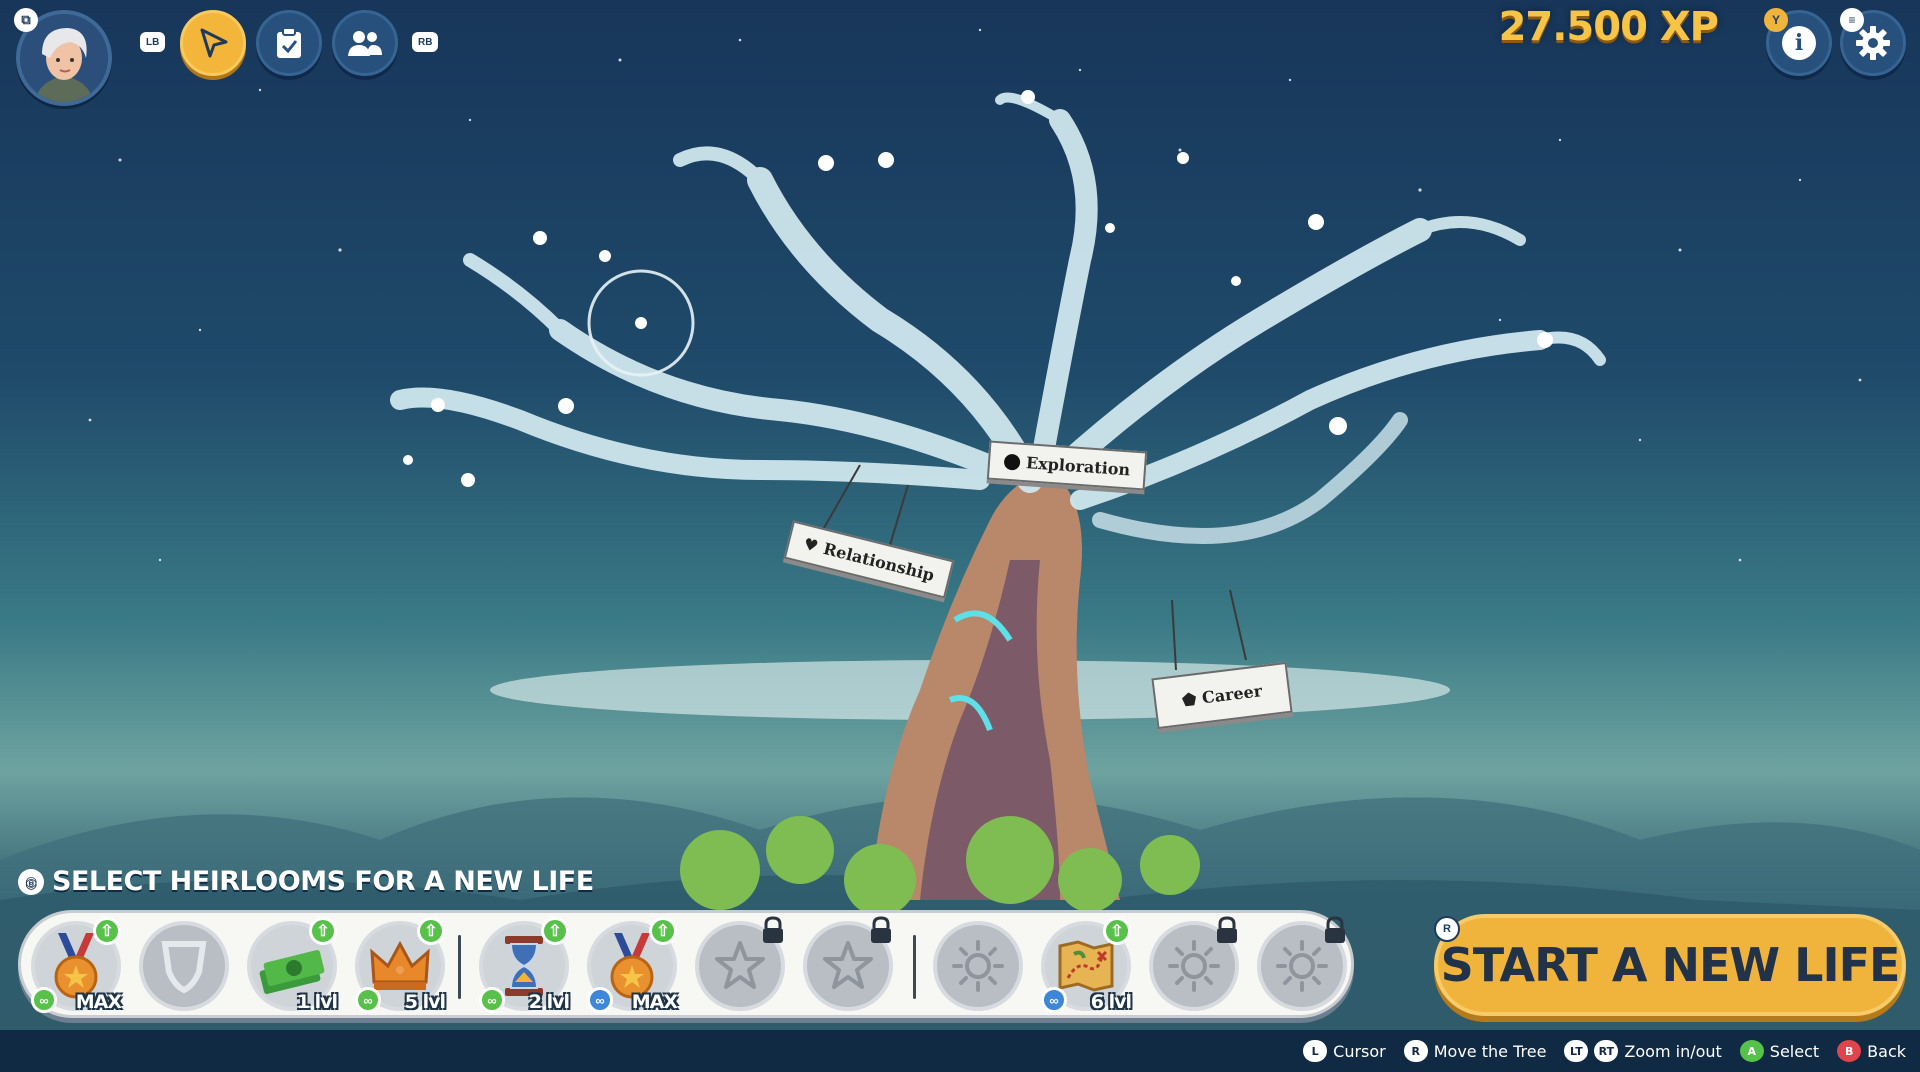  I want to click on left-stick-icon: L, so click(1315, 1051).